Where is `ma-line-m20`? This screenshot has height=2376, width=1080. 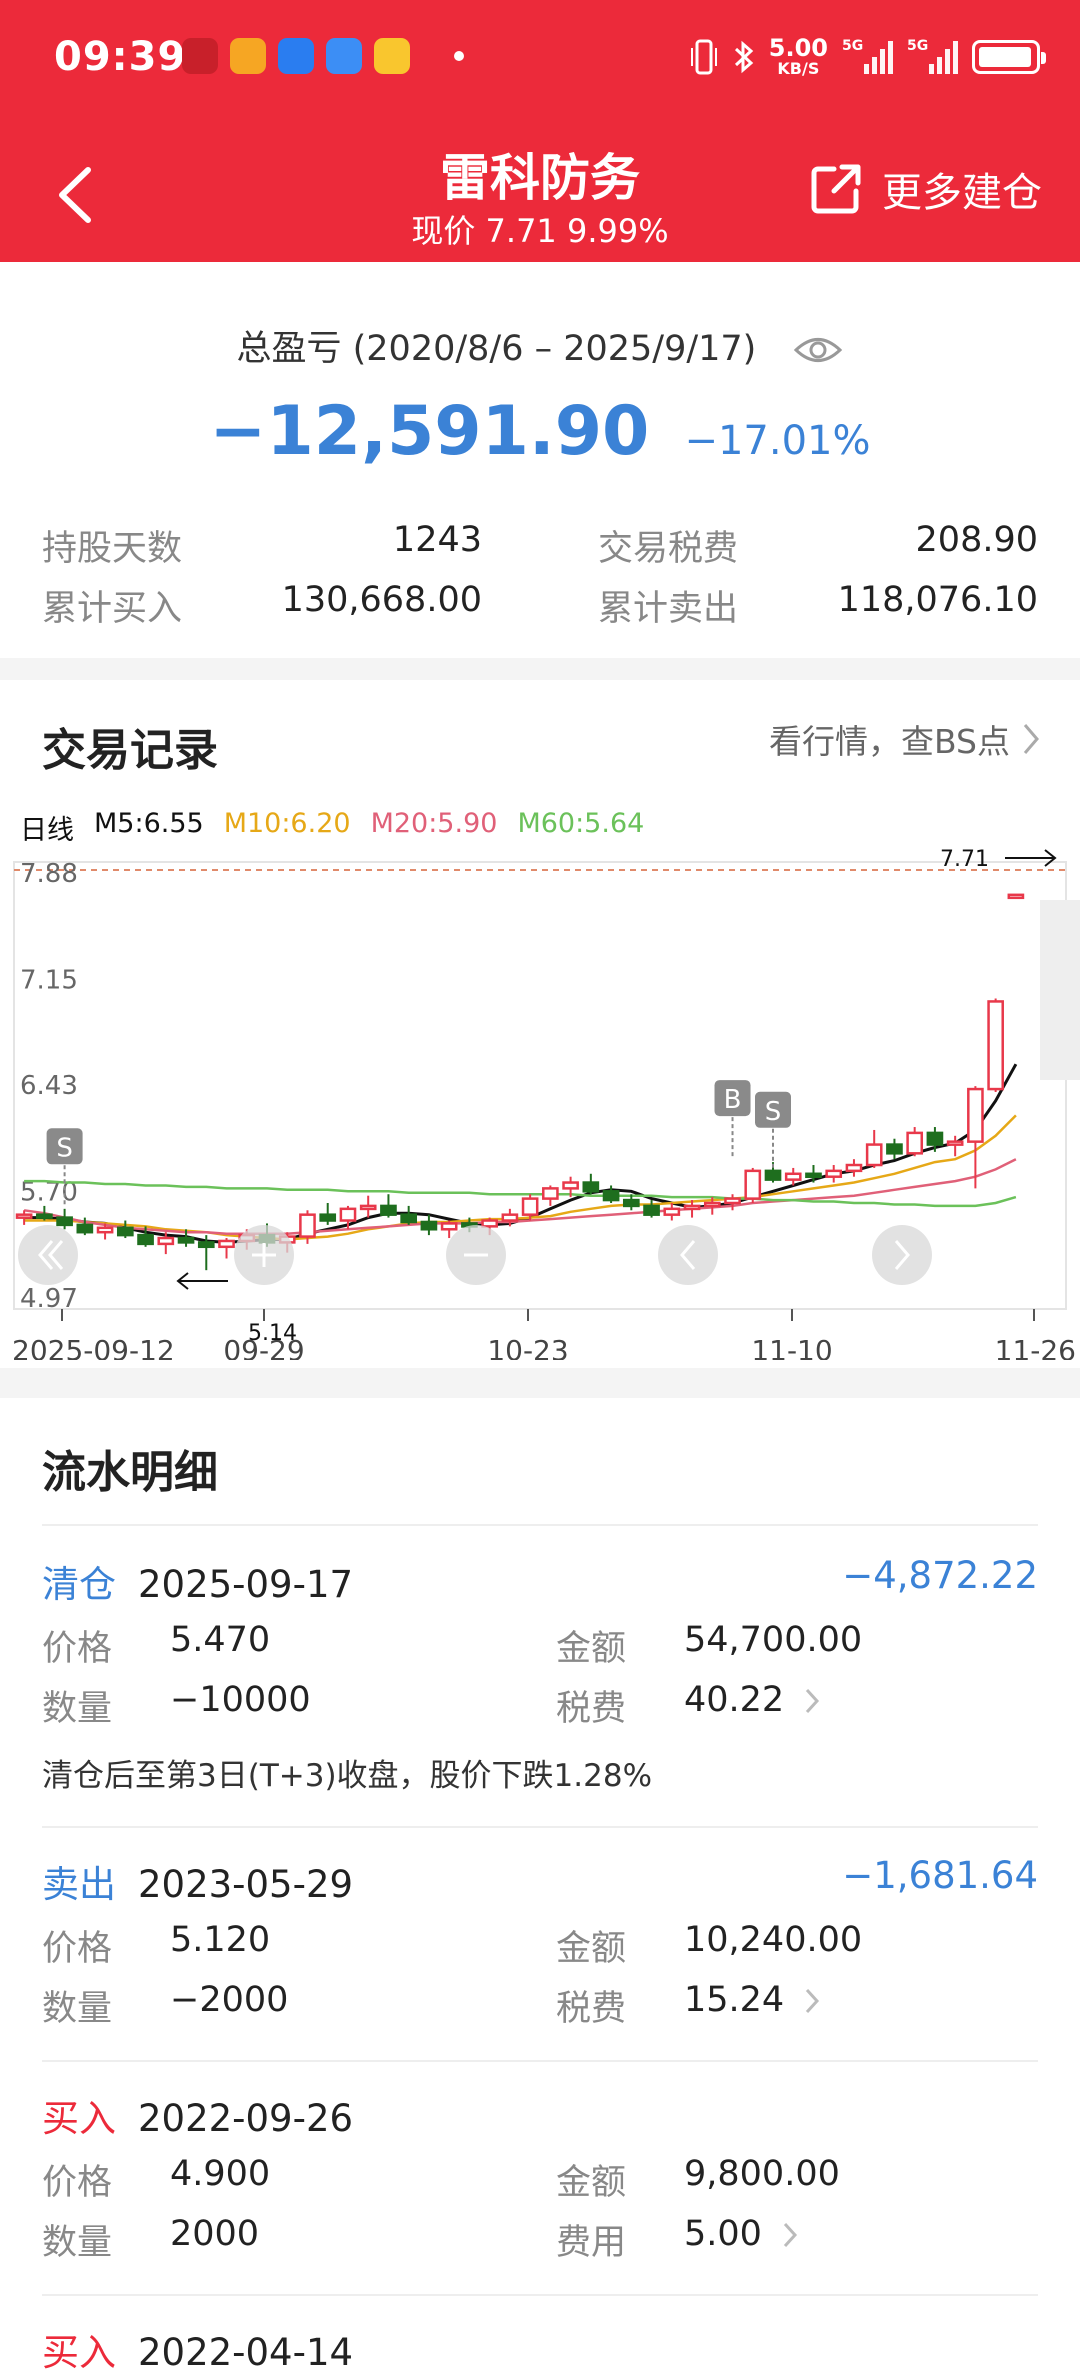 ma-line-m20 is located at coordinates (520, 1196).